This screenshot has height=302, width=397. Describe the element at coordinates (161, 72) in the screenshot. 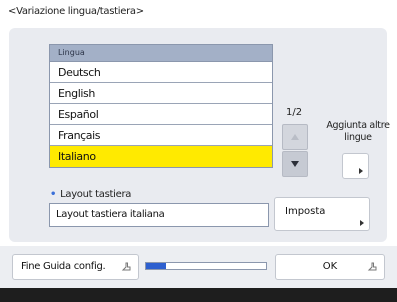

I see `language-item-deutsch: Deutsch` at that location.